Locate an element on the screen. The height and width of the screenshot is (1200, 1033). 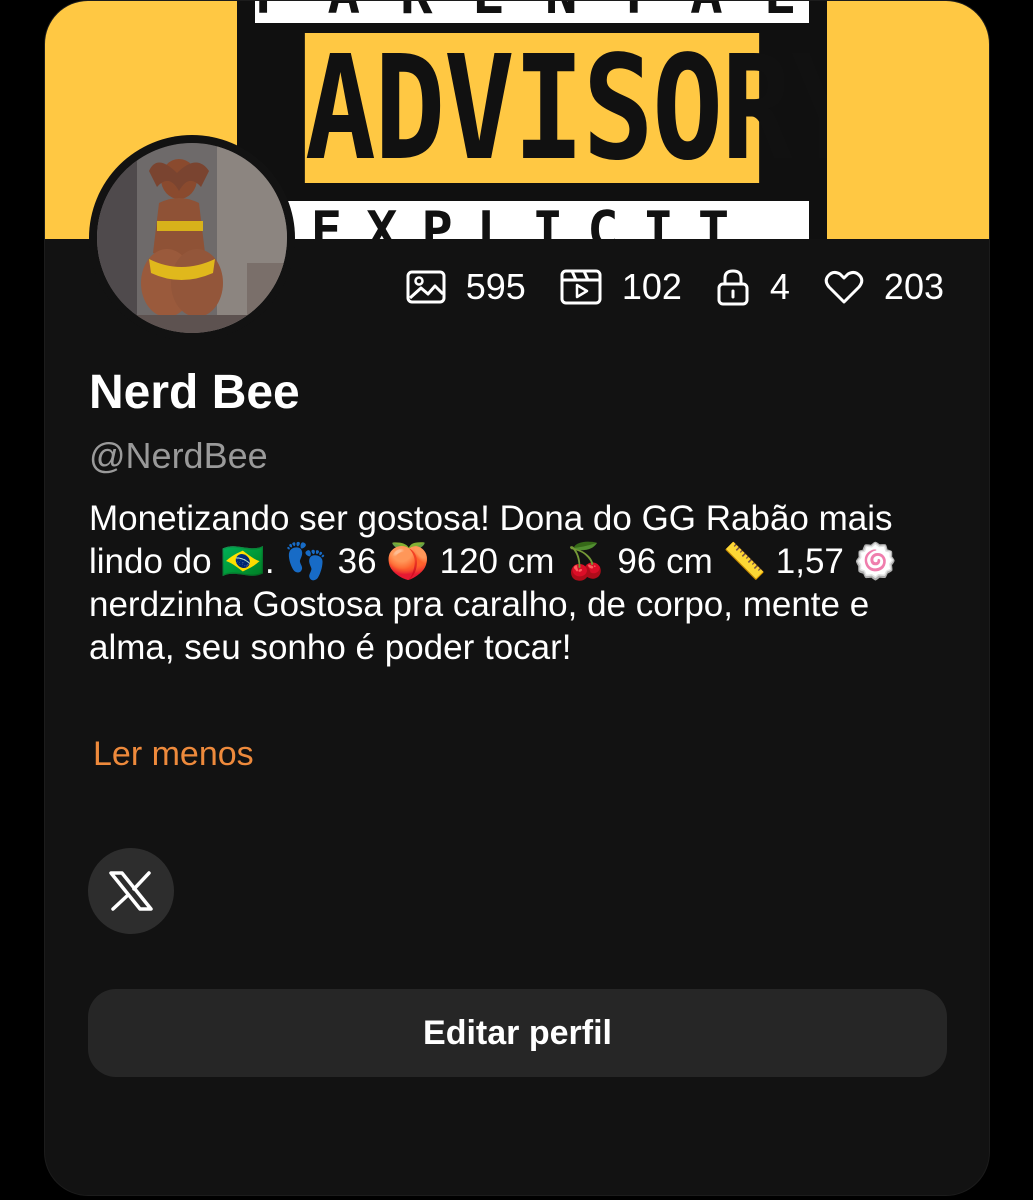
stat-photos: 595 is located at coordinates (466, 287).